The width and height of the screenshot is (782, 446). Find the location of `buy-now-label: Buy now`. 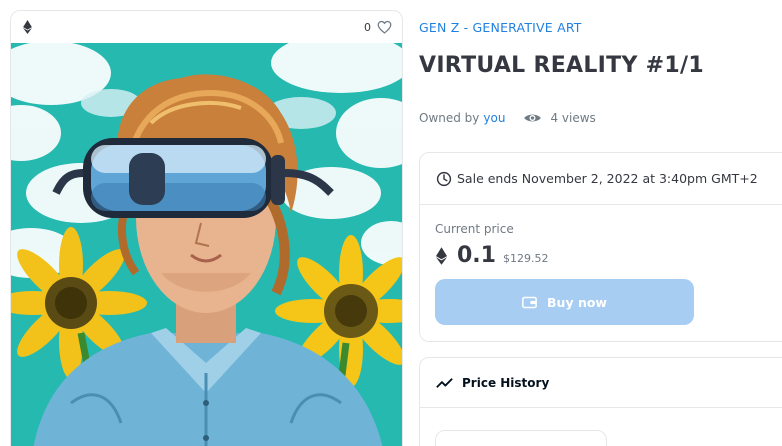

buy-now-label: Buy now is located at coordinates (577, 302).